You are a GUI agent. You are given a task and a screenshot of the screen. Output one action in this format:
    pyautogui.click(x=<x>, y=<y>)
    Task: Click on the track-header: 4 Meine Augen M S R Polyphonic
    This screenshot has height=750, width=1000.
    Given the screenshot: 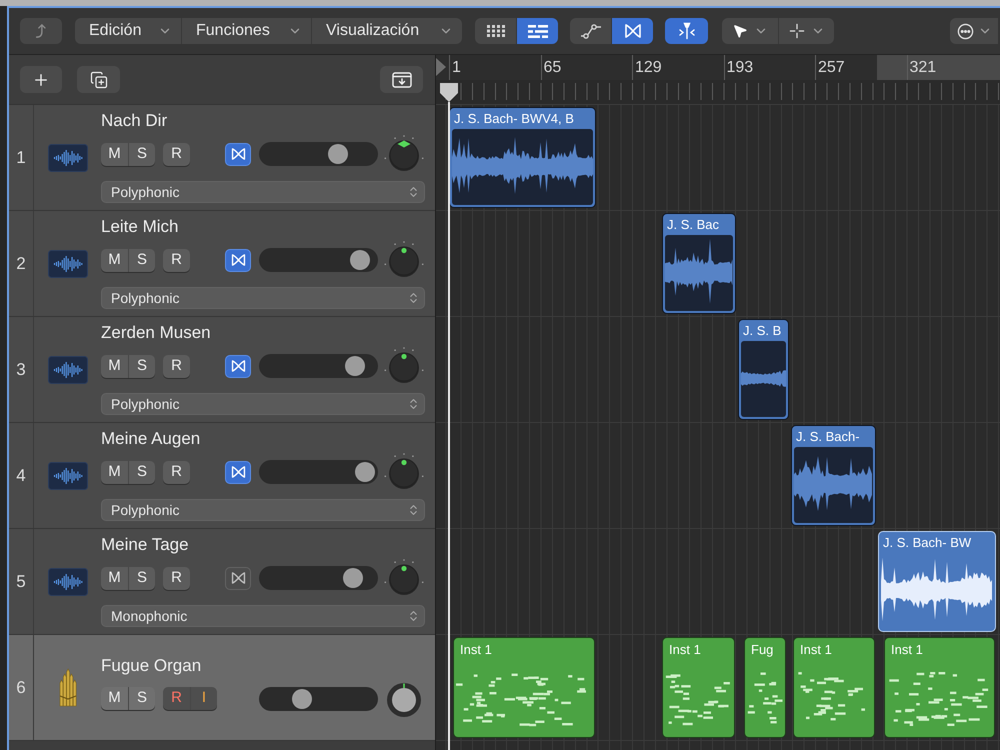 What is the action you would take?
    pyautogui.click(x=222, y=476)
    